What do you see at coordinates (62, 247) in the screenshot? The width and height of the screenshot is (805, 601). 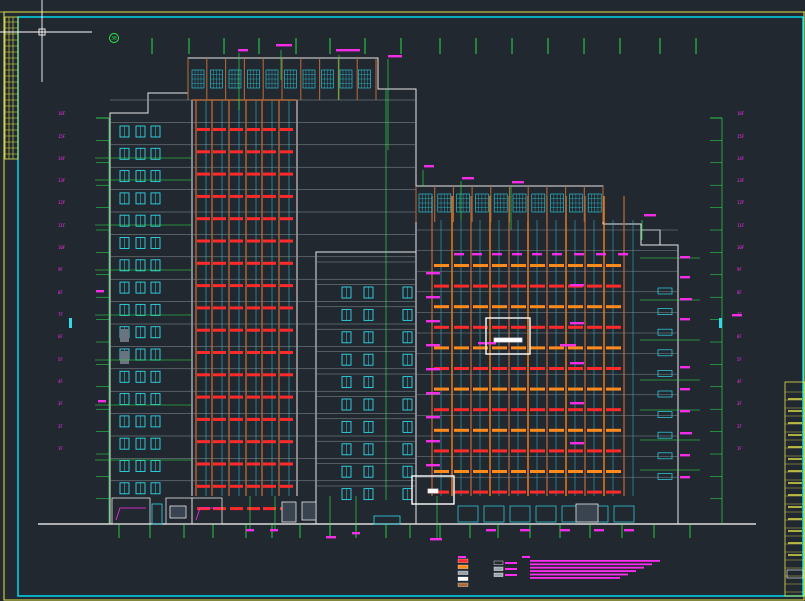 I see `floor-label: 10F` at bounding box center [62, 247].